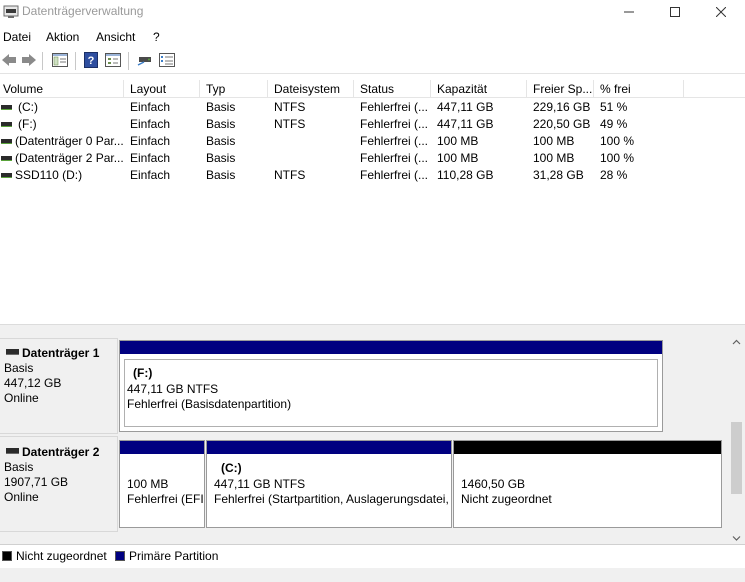  I want to click on column-header-capacity: Kapazität, so click(479, 89).